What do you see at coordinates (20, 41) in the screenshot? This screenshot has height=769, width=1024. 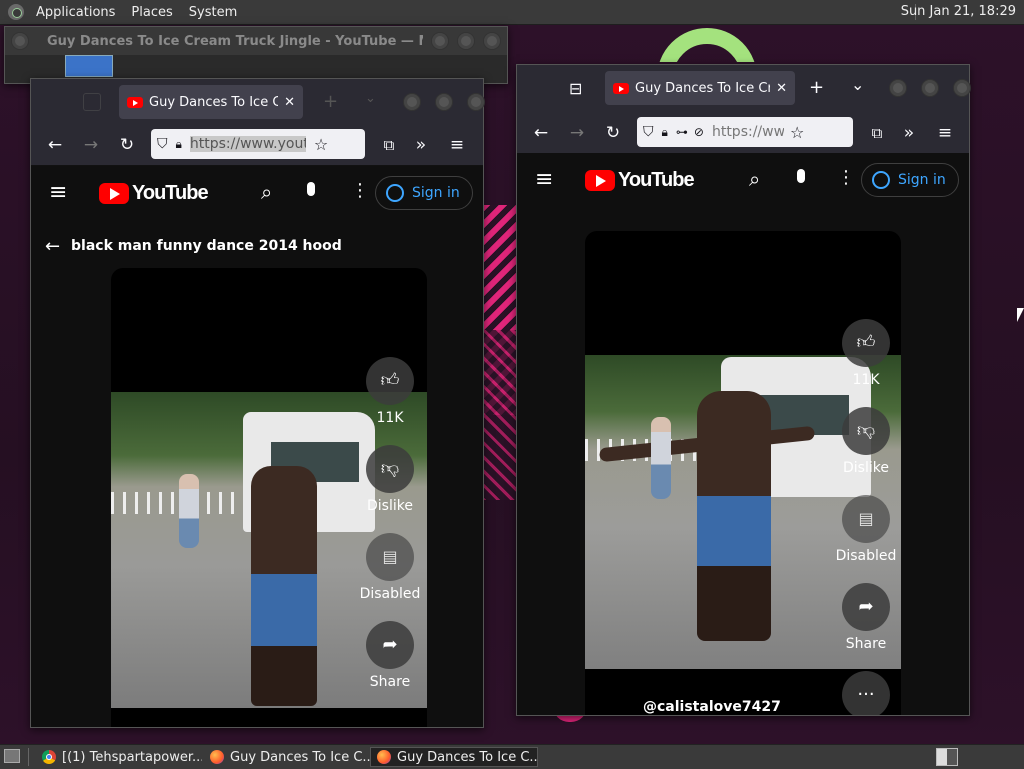 I see `window-menu-icon` at bounding box center [20, 41].